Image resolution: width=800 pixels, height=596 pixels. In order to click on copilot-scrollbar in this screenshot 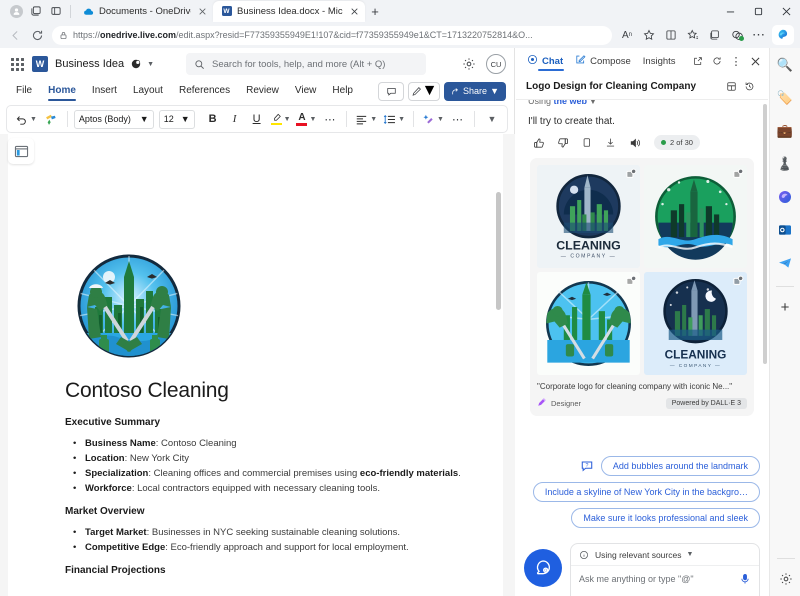, I will do `click(765, 276)`.